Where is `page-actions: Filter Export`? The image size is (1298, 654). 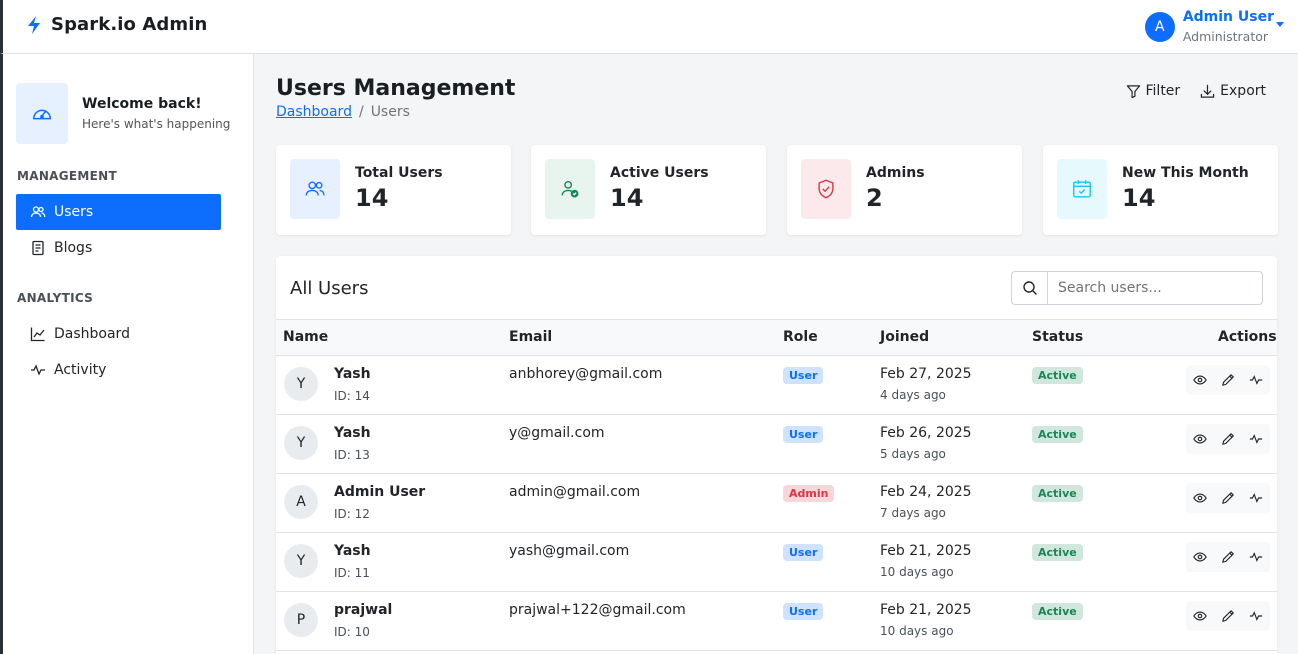
page-actions: Filter Export is located at coordinates (1196, 91).